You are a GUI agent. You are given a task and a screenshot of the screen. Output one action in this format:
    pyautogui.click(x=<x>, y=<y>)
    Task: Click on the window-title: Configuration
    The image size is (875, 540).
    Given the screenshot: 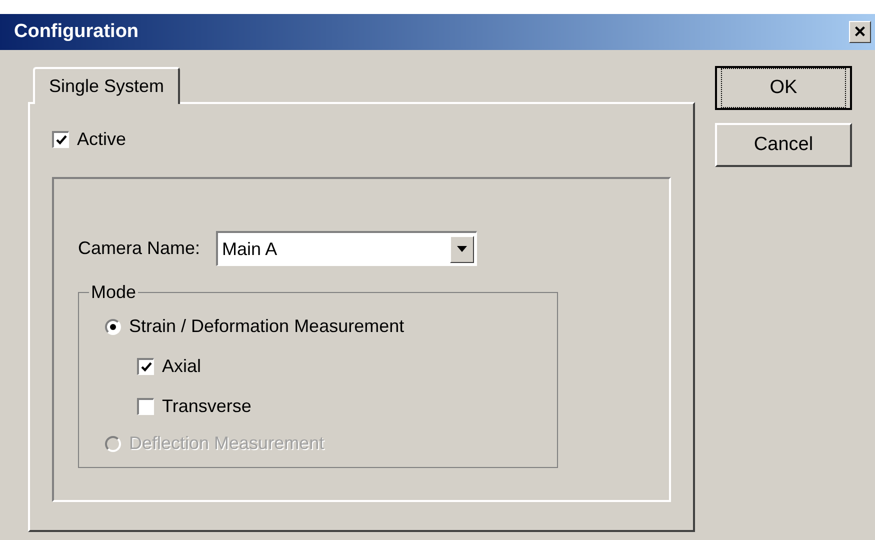 What is the action you would take?
    pyautogui.click(x=76, y=32)
    